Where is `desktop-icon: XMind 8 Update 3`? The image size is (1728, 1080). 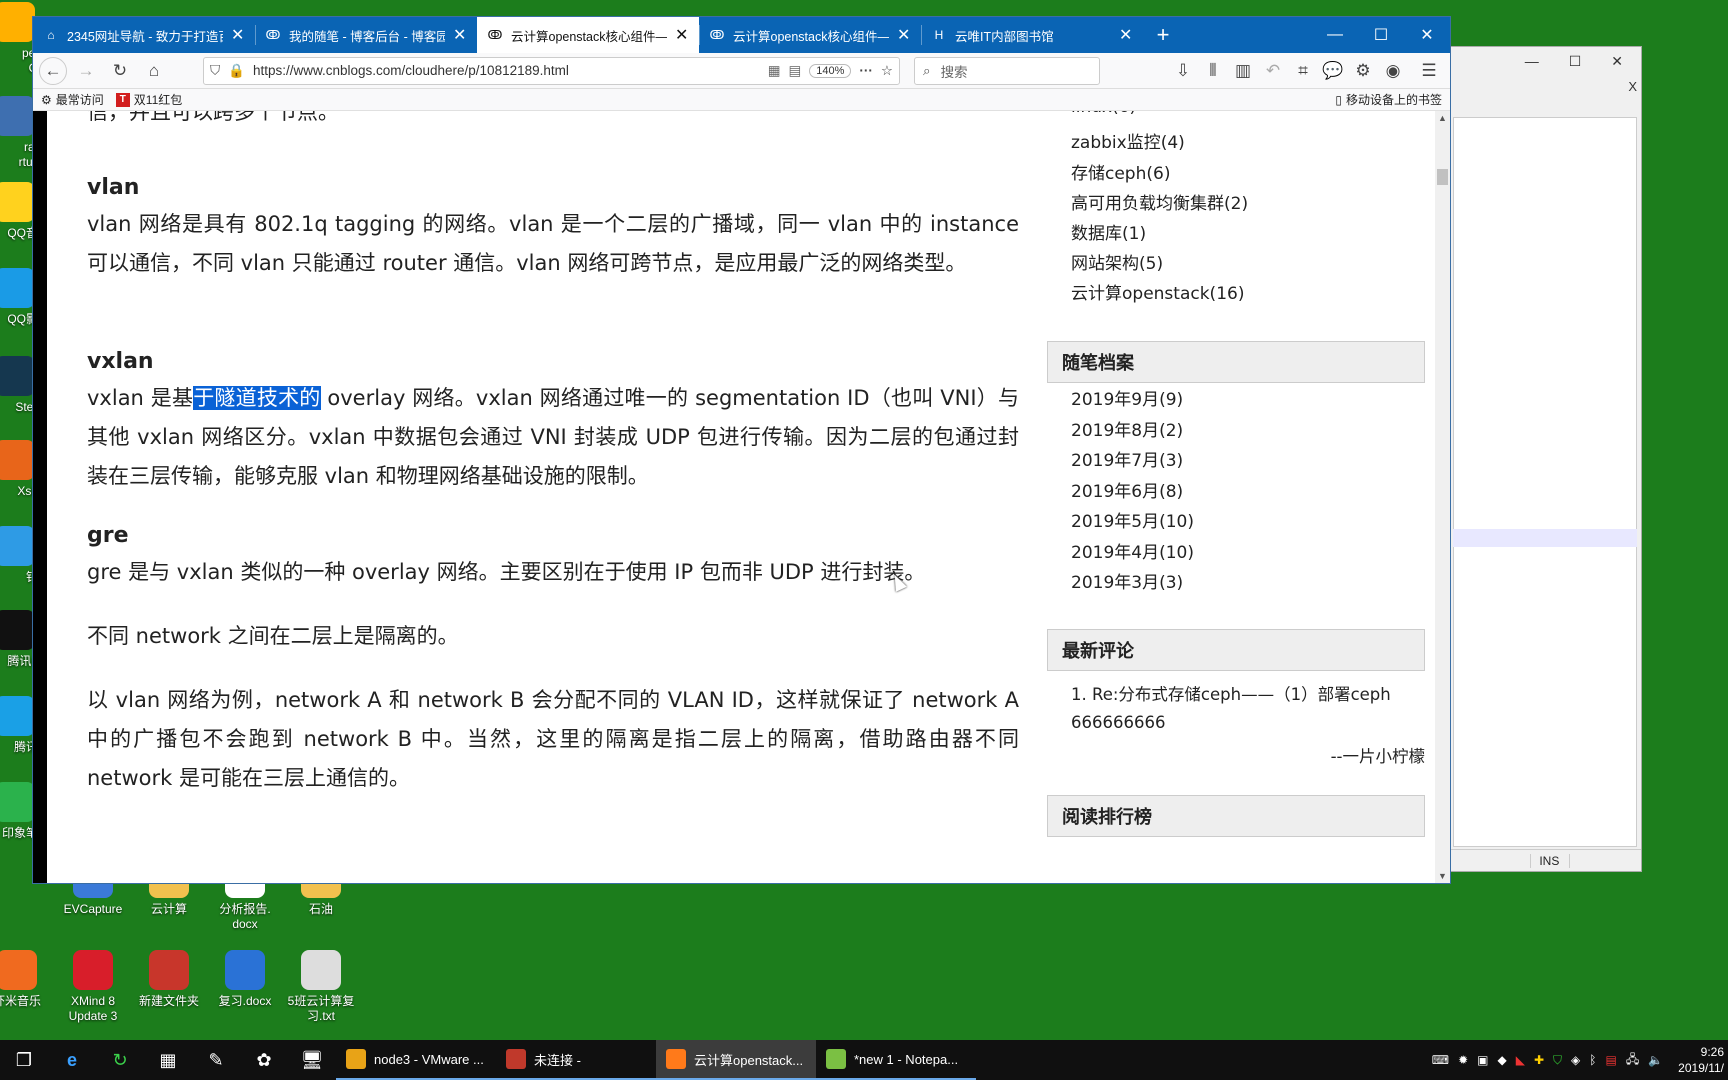 desktop-icon: XMind 8 Update 3 is located at coordinates (93, 987).